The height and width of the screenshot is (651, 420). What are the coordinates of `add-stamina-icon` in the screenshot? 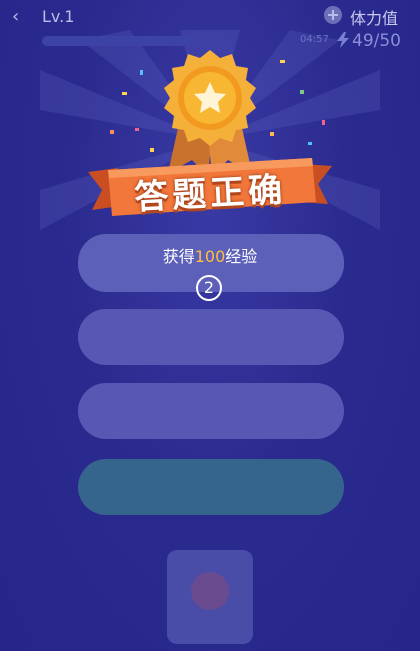 It's located at (333, 15).